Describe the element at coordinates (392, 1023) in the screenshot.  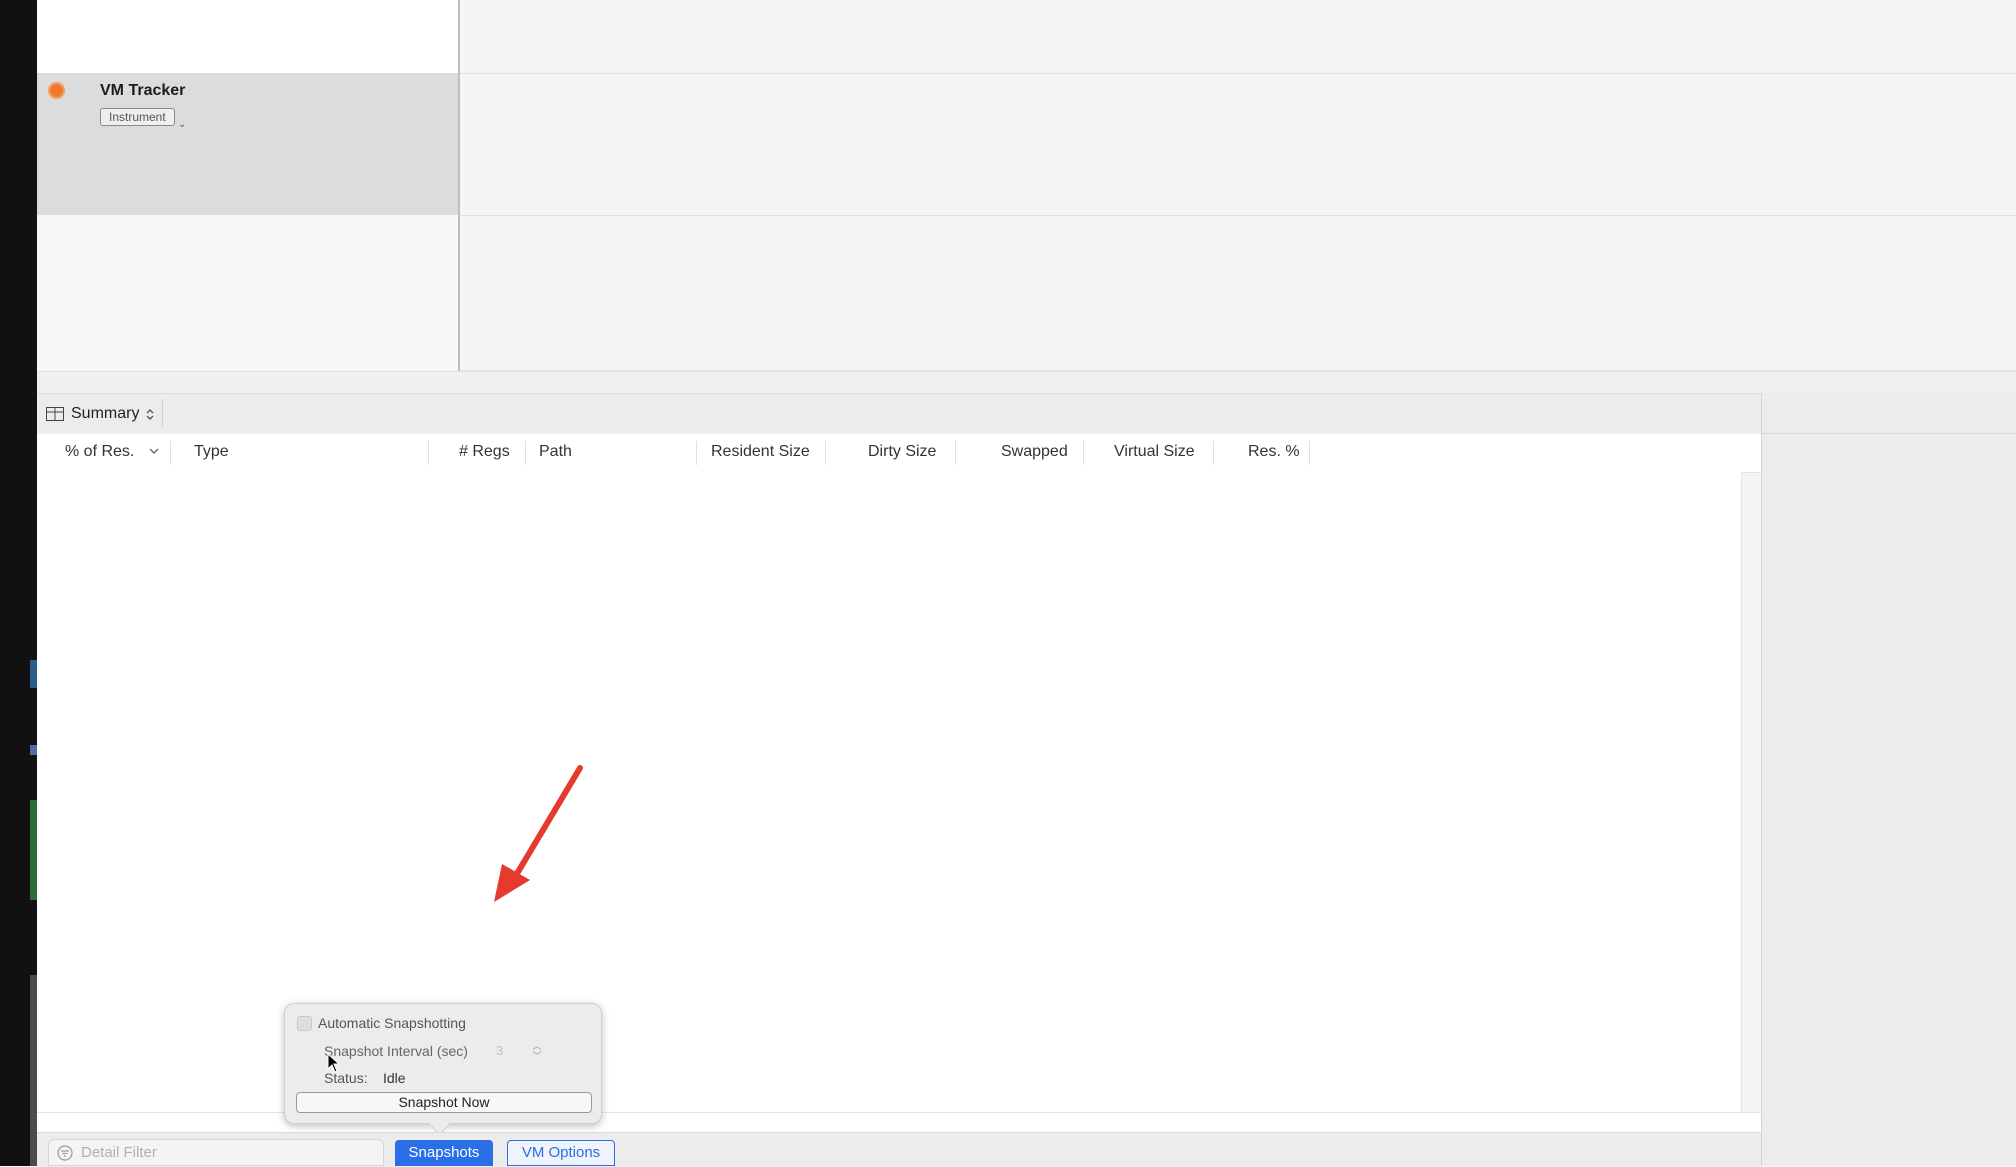
I see `automatic-snapshotting-label: Automatic Snapshotting` at that location.